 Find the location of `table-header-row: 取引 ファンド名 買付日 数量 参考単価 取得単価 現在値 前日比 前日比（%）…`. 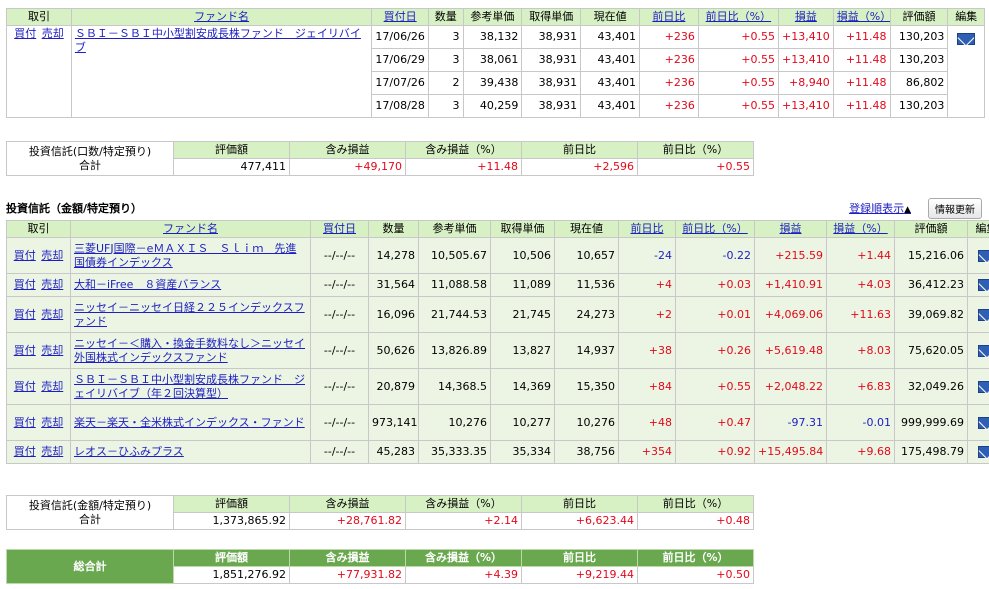

table-header-row: 取引 ファンド名 買付日 数量 参考単価 取得単価 現在値 前日比 前日比（%）… is located at coordinates (495, 17).